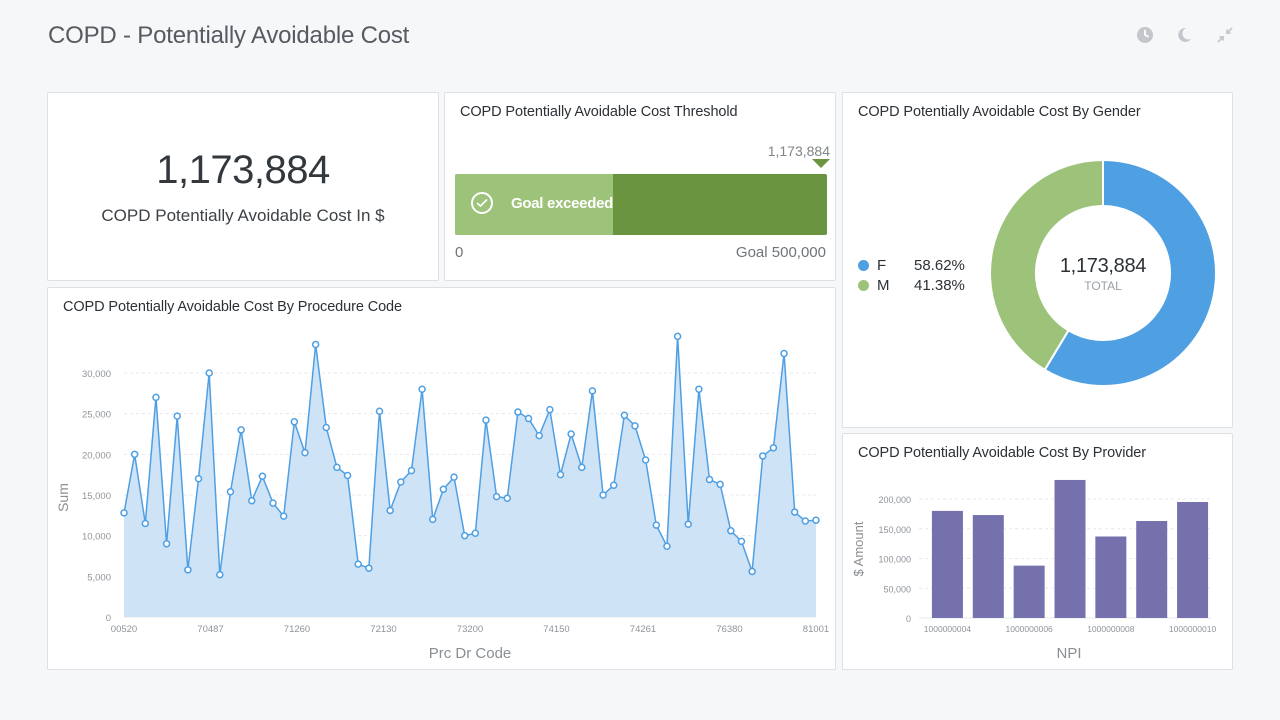 The width and height of the screenshot is (1280, 720). What do you see at coordinates (643, 629) in the screenshot?
I see `x-tick-label: 74261` at bounding box center [643, 629].